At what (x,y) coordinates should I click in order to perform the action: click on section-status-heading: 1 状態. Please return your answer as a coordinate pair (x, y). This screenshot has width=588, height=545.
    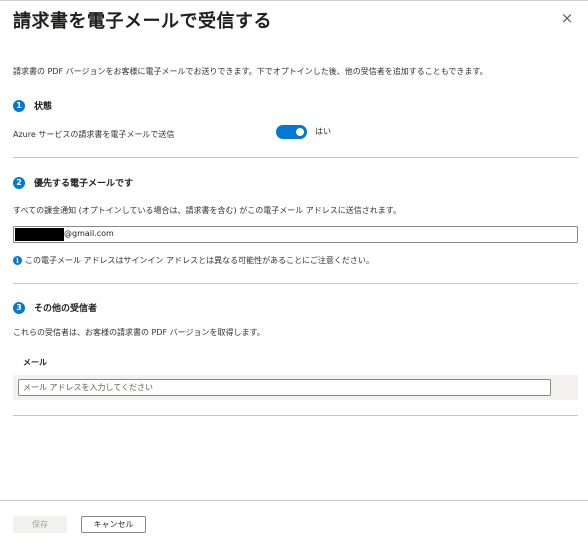
    Looking at the image, I should click on (32, 105).